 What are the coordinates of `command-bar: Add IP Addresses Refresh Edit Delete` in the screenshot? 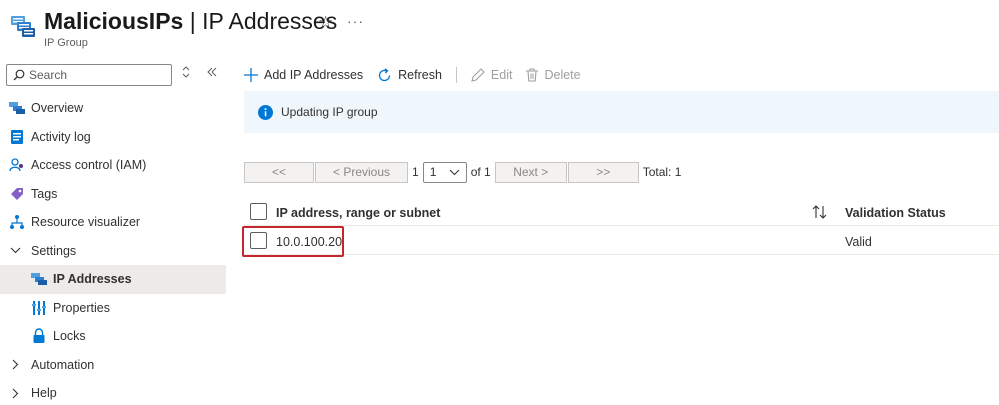 It's located at (419, 75).